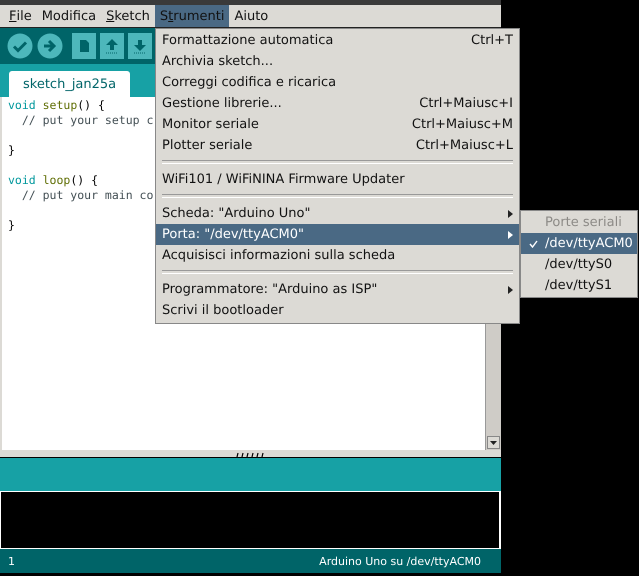 The image size is (639, 576). Describe the element at coordinates (270, 289) in the screenshot. I see `menu-item-label: Programmatore: "Arduino as ISP"` at that location.